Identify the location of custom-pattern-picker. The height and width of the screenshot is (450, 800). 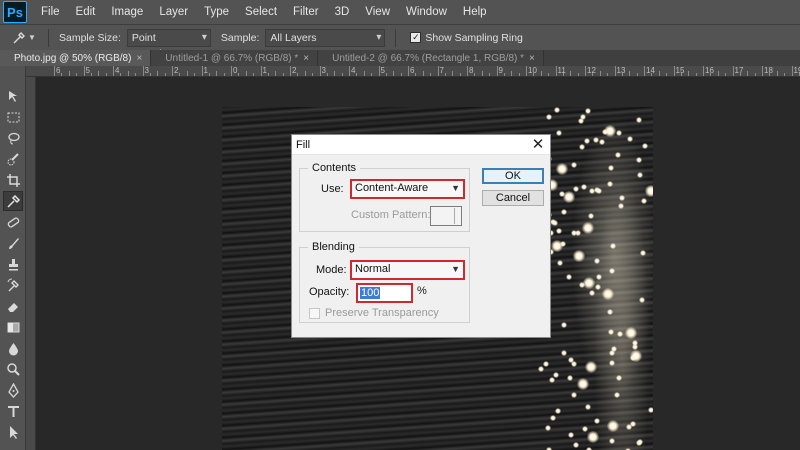
(446, 216).